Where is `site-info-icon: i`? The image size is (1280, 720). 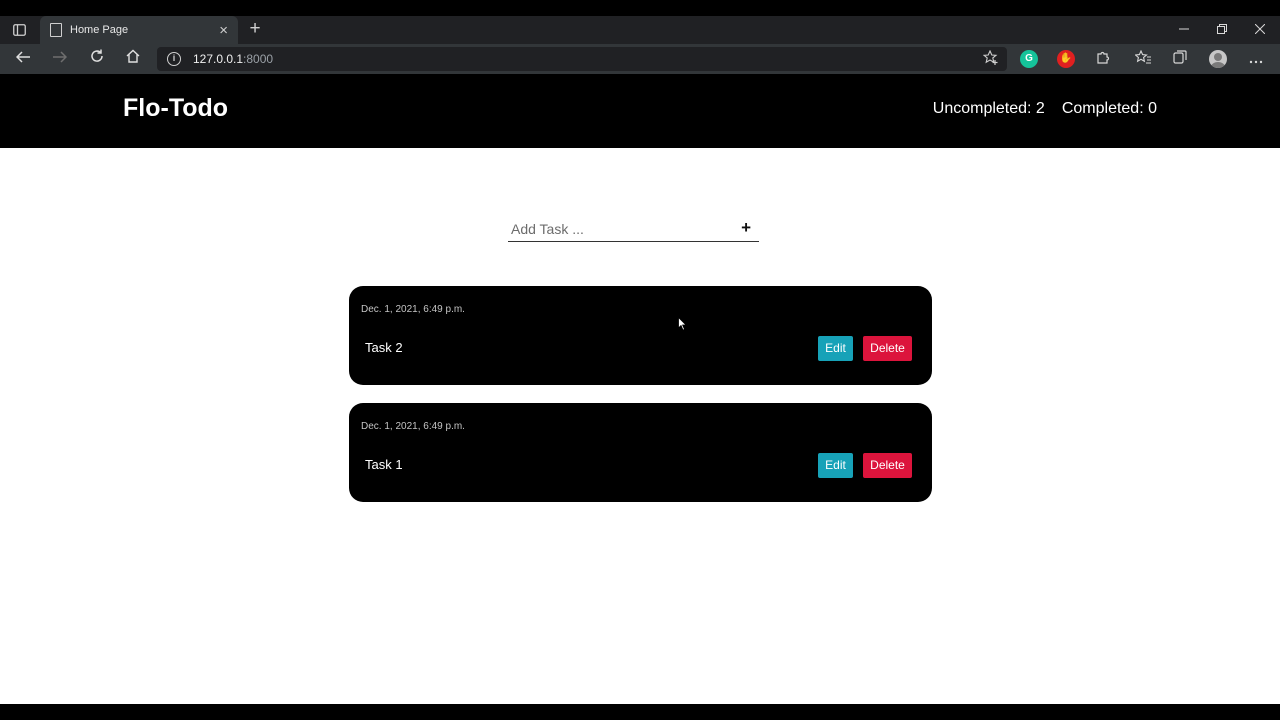 site-info-icon: i is located at coordinates (174, 59).